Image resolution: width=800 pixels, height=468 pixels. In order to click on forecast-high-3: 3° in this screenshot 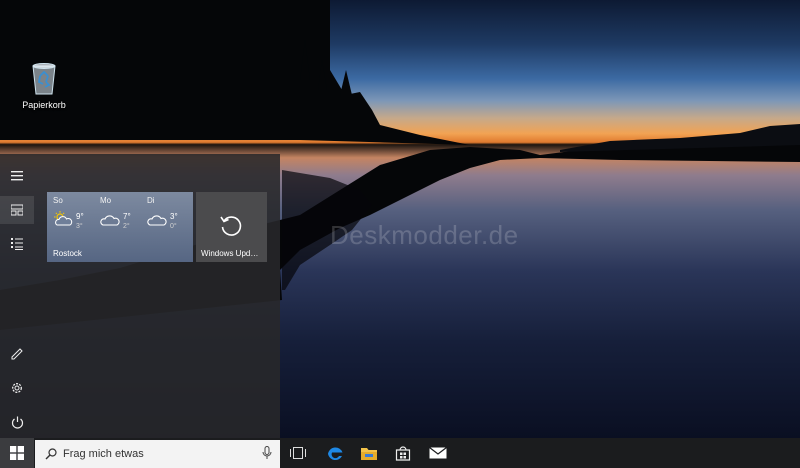, I will do `click(174, 216)`.